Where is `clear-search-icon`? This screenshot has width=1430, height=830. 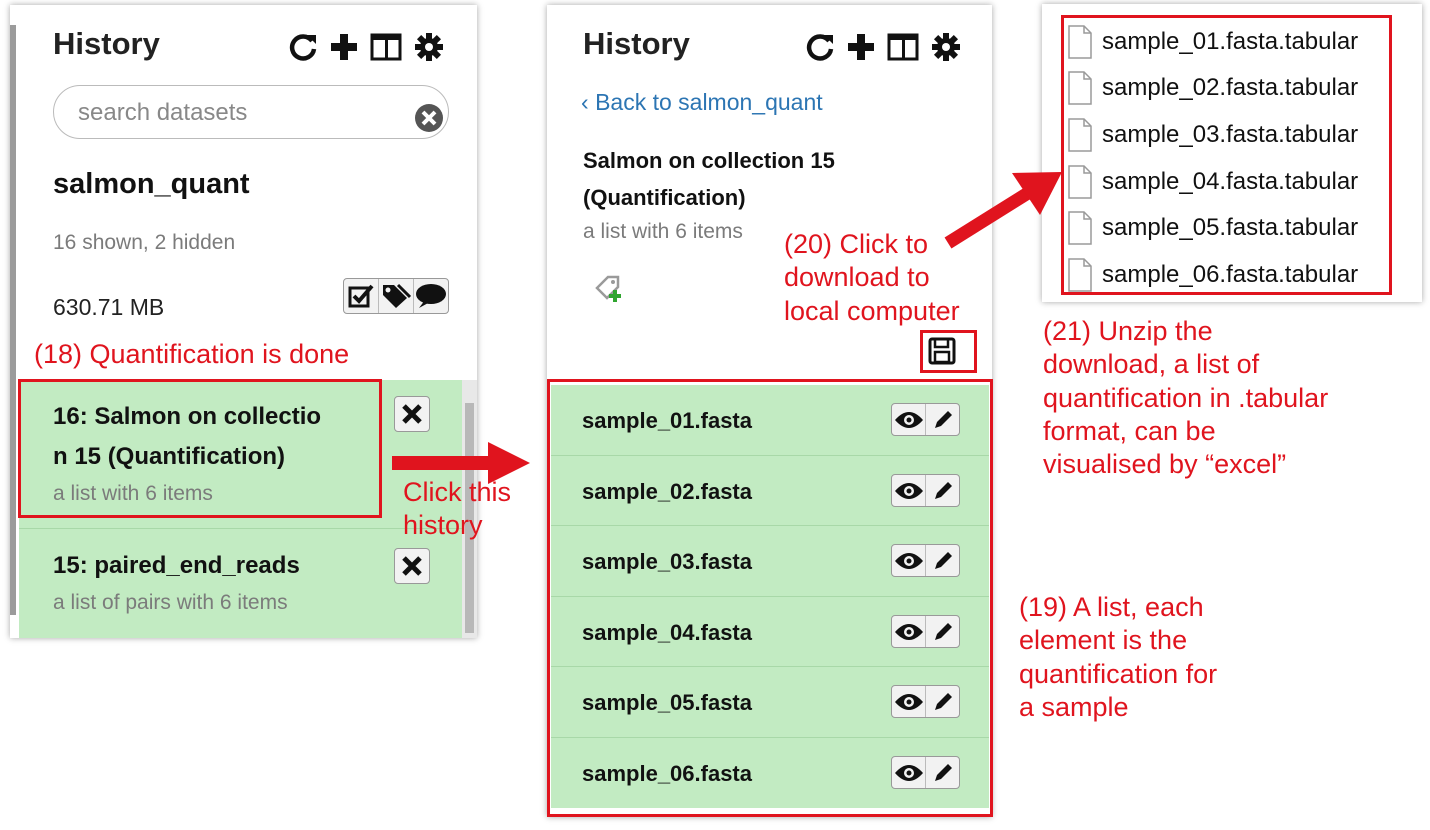
clear-search-icon is located at coordinates (429, 118).